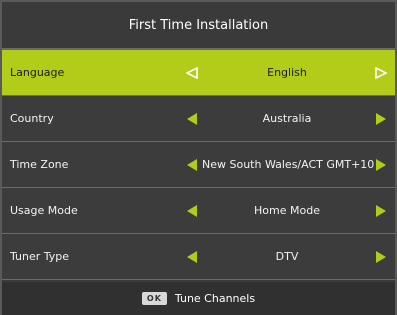 The height and width of the screenshot is (315, 397). Describe the element at coordinates (288, 164) in the screenshot. I see `menu-row-value: New South Wales/ACT GMT+10` at that location.